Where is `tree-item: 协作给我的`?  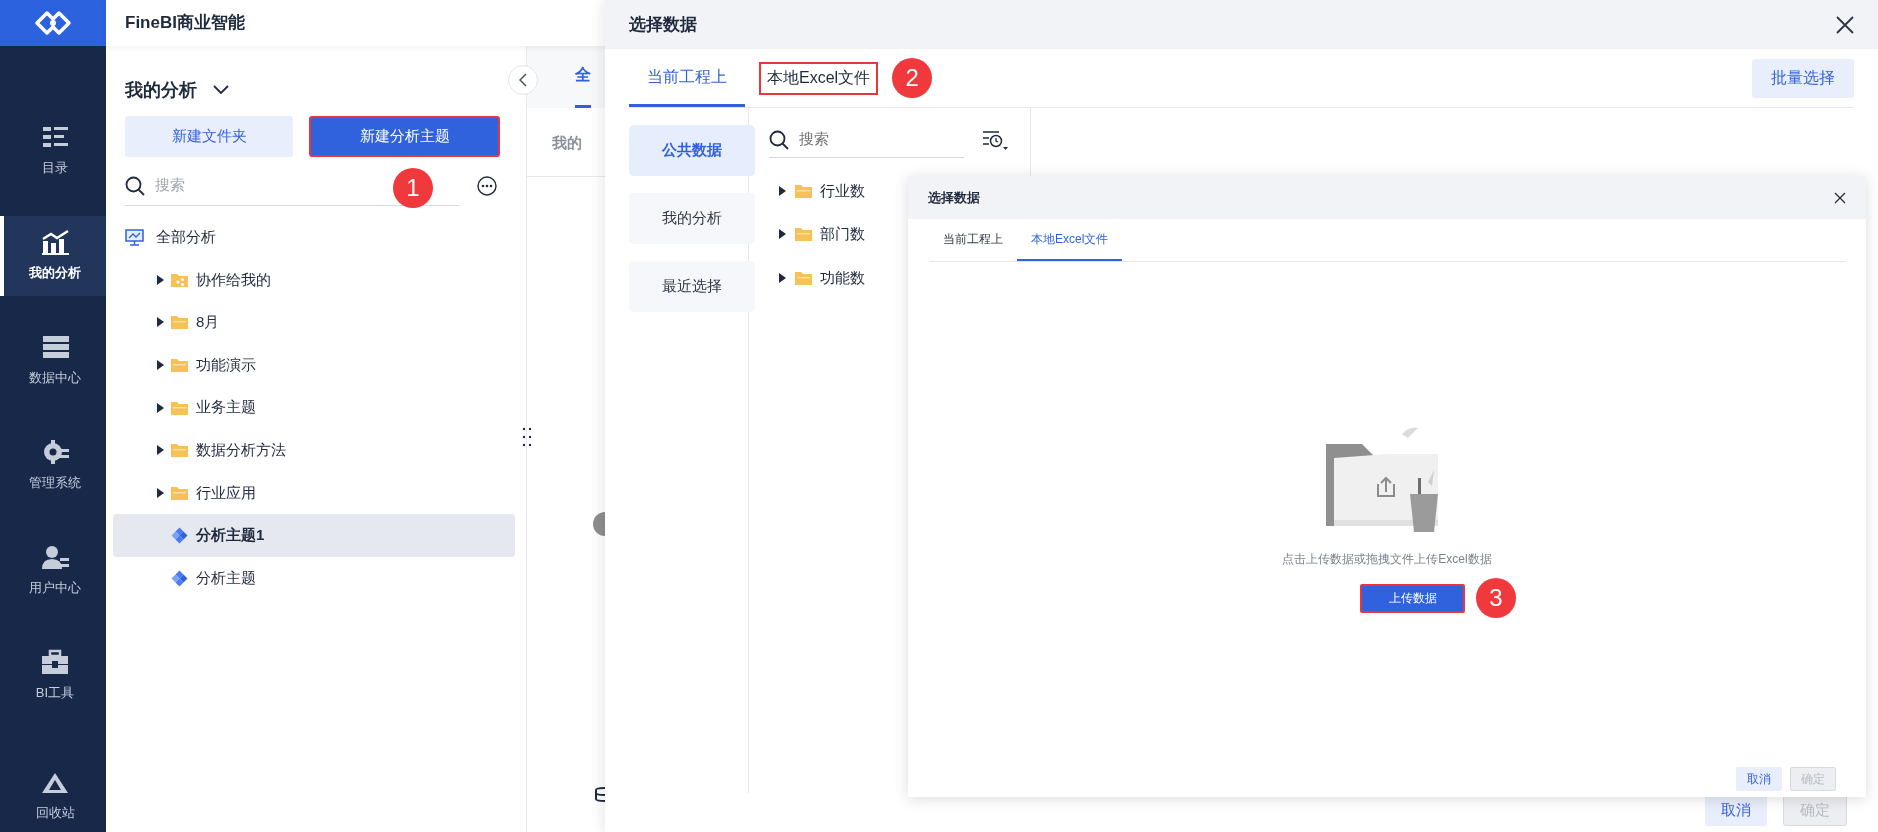 tree-item: 协作给我的 is located at coordinates (314, 280).